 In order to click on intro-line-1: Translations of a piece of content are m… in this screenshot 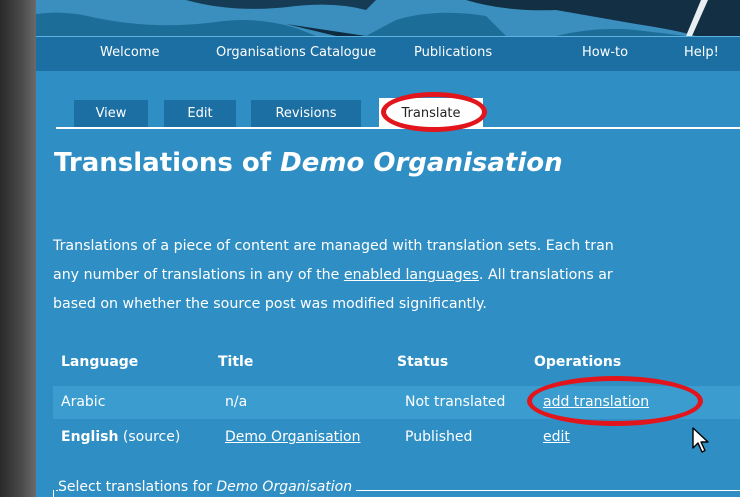, I will do `click(333, 246)`.